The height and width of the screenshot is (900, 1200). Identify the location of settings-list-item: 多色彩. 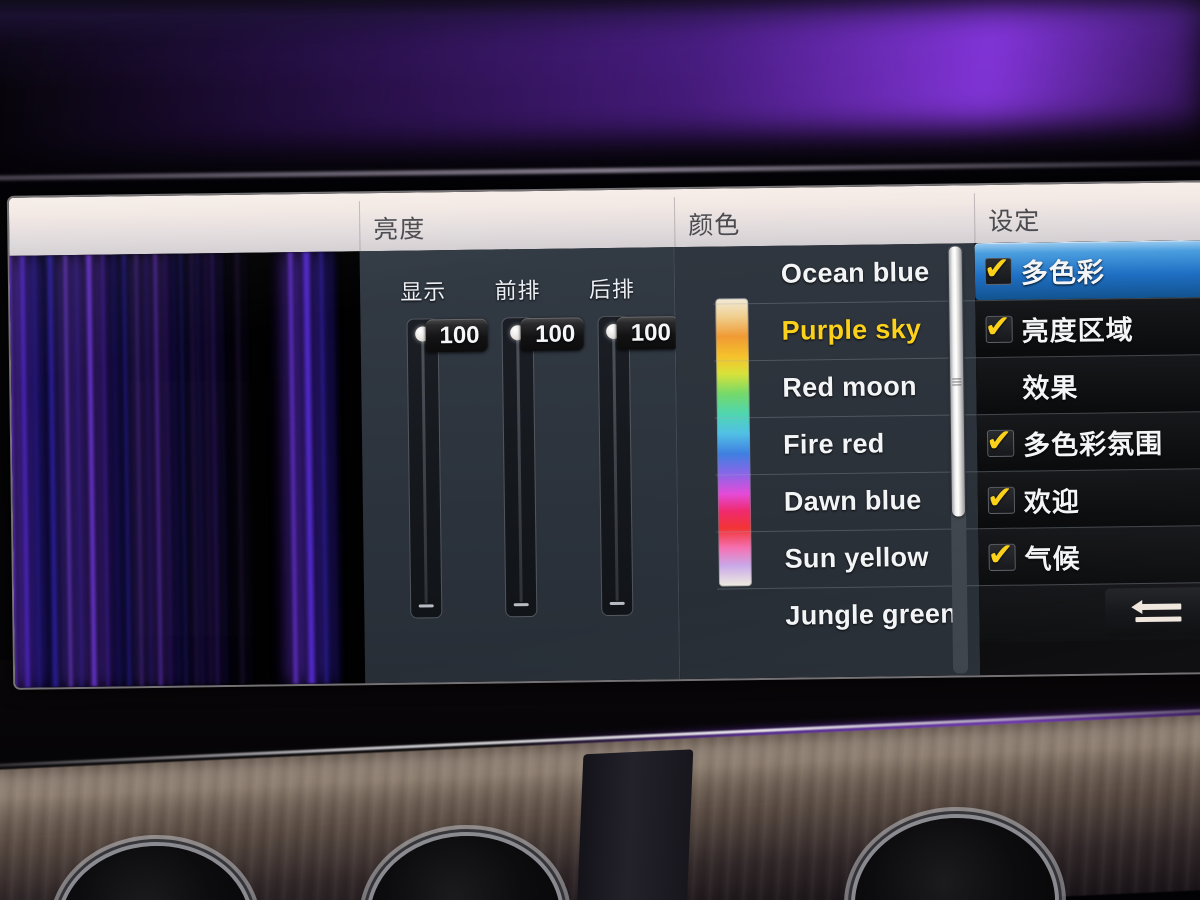
(1087, 270).